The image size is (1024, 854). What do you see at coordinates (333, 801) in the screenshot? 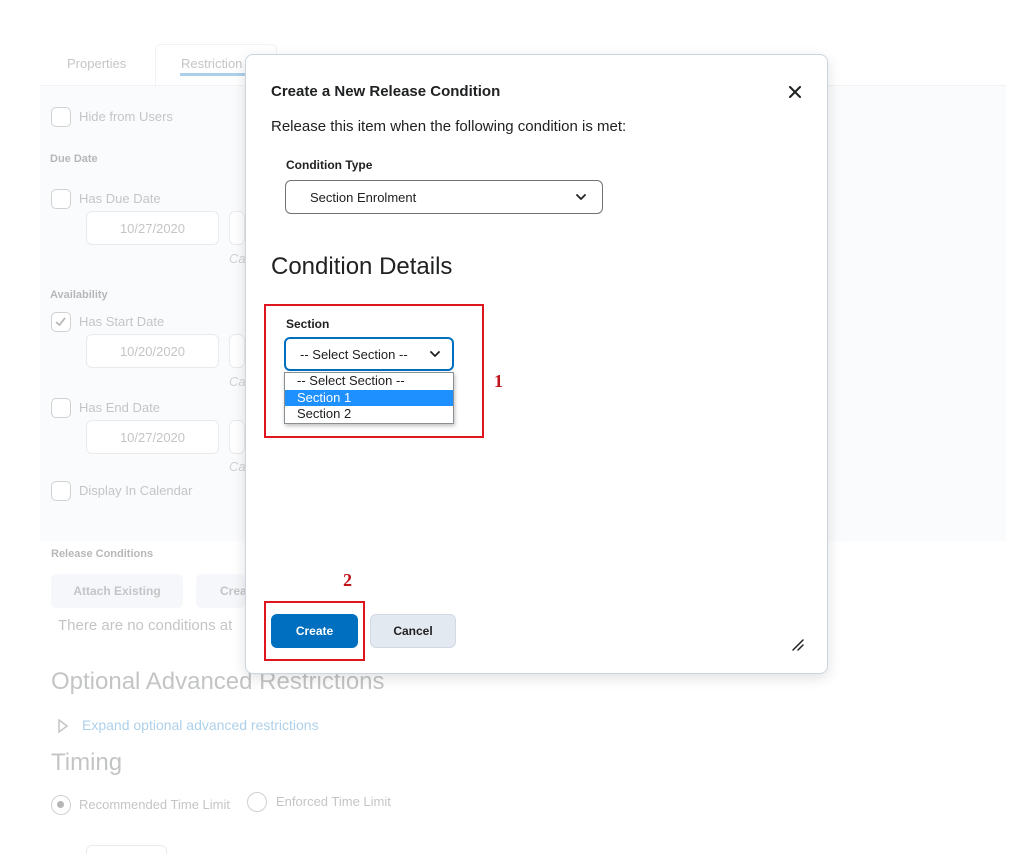
I see `enforced-time-label: Enforced Time Limit` at bounding box center [333, 801].